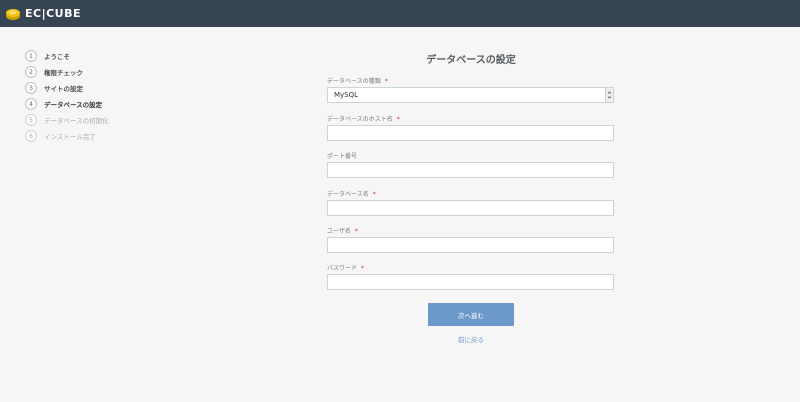 The image size is (800, 402). What do you see at coordinates (31, 104) in the screenshot?
I see `step-number: 4` at bounding box center [31, 104].